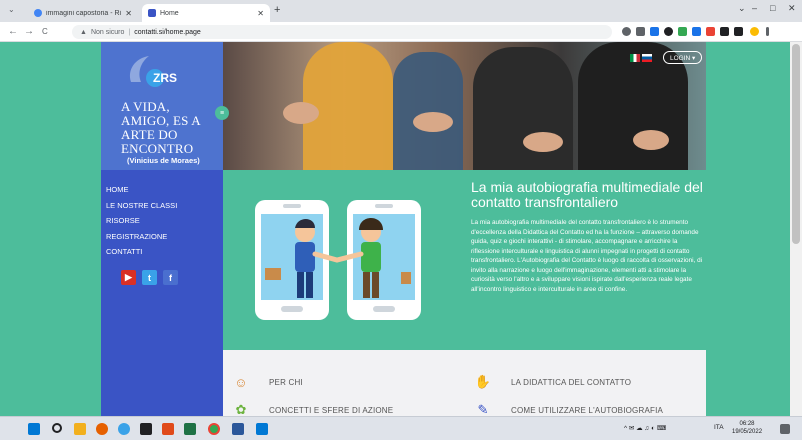  Describe the element at coordinates (654, 31) in the screenshot. I see `bookmark-star-icon` at that location.